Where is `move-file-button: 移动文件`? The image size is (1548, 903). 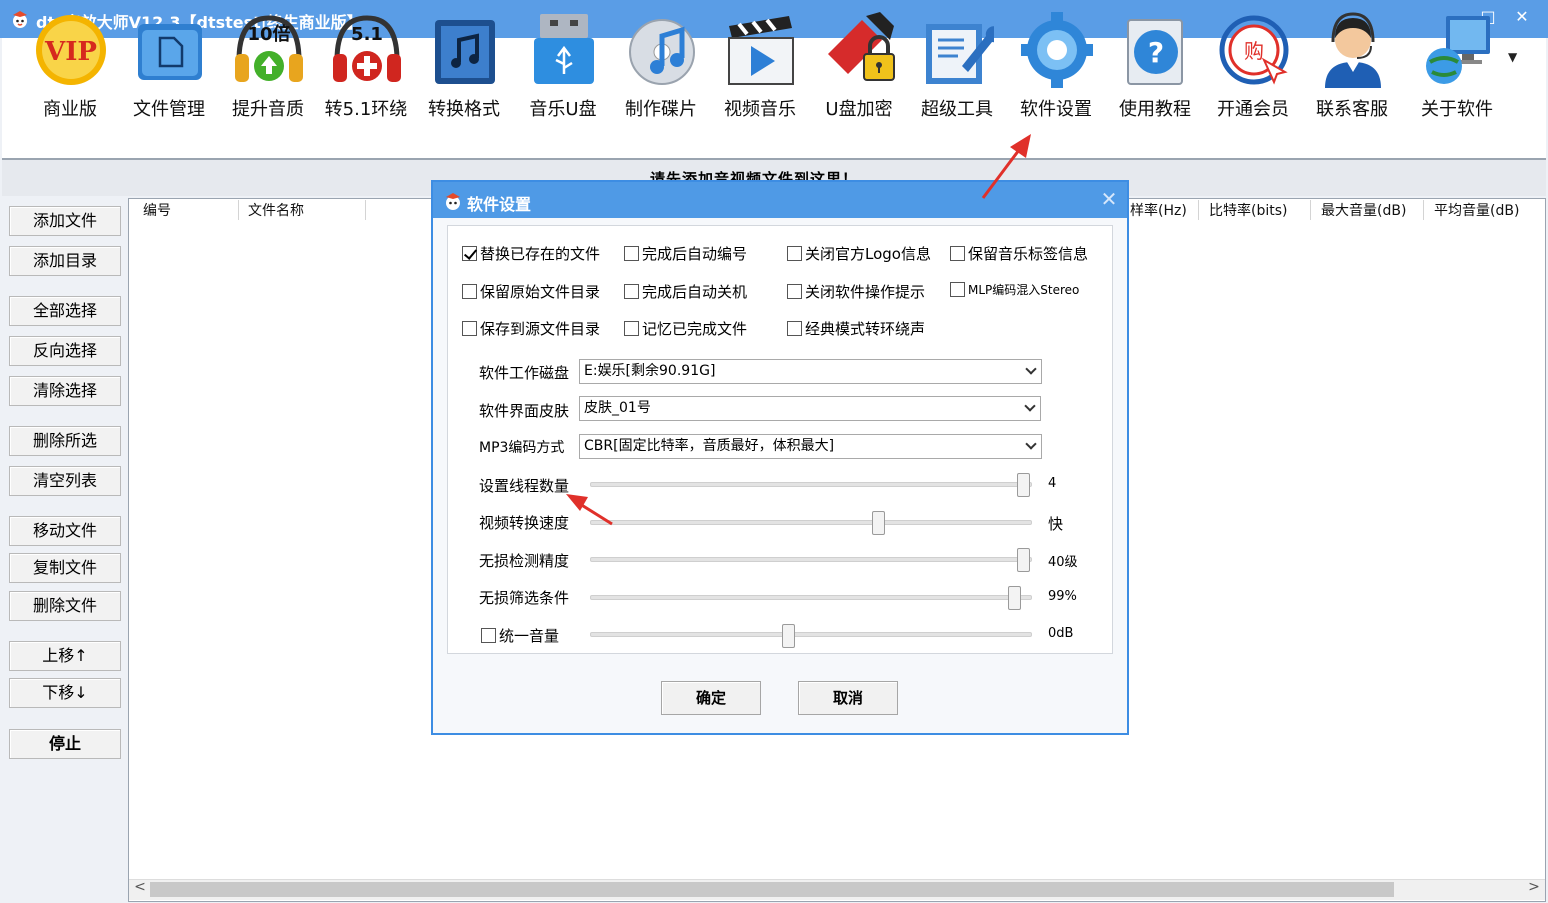
move-file-button: 移动文件 is located at coordinates (65, 531).